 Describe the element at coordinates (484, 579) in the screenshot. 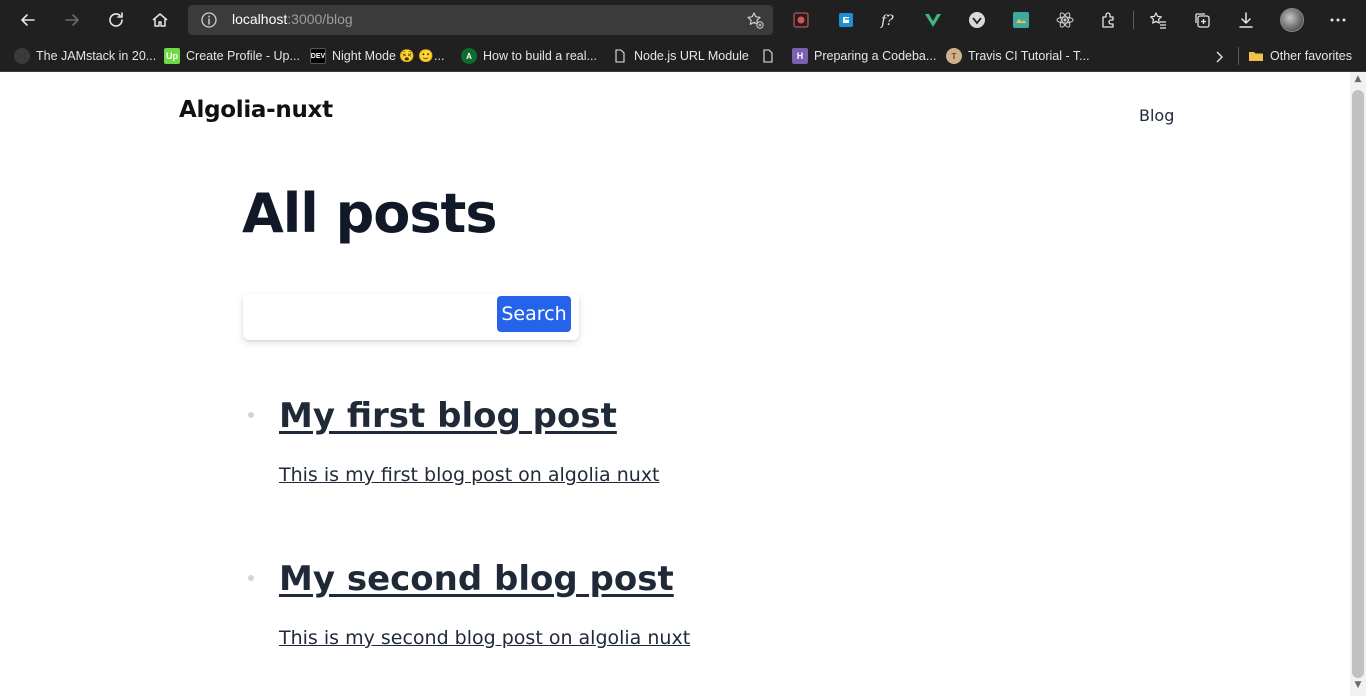

I see `post-title-link: My second blog post` at that location.